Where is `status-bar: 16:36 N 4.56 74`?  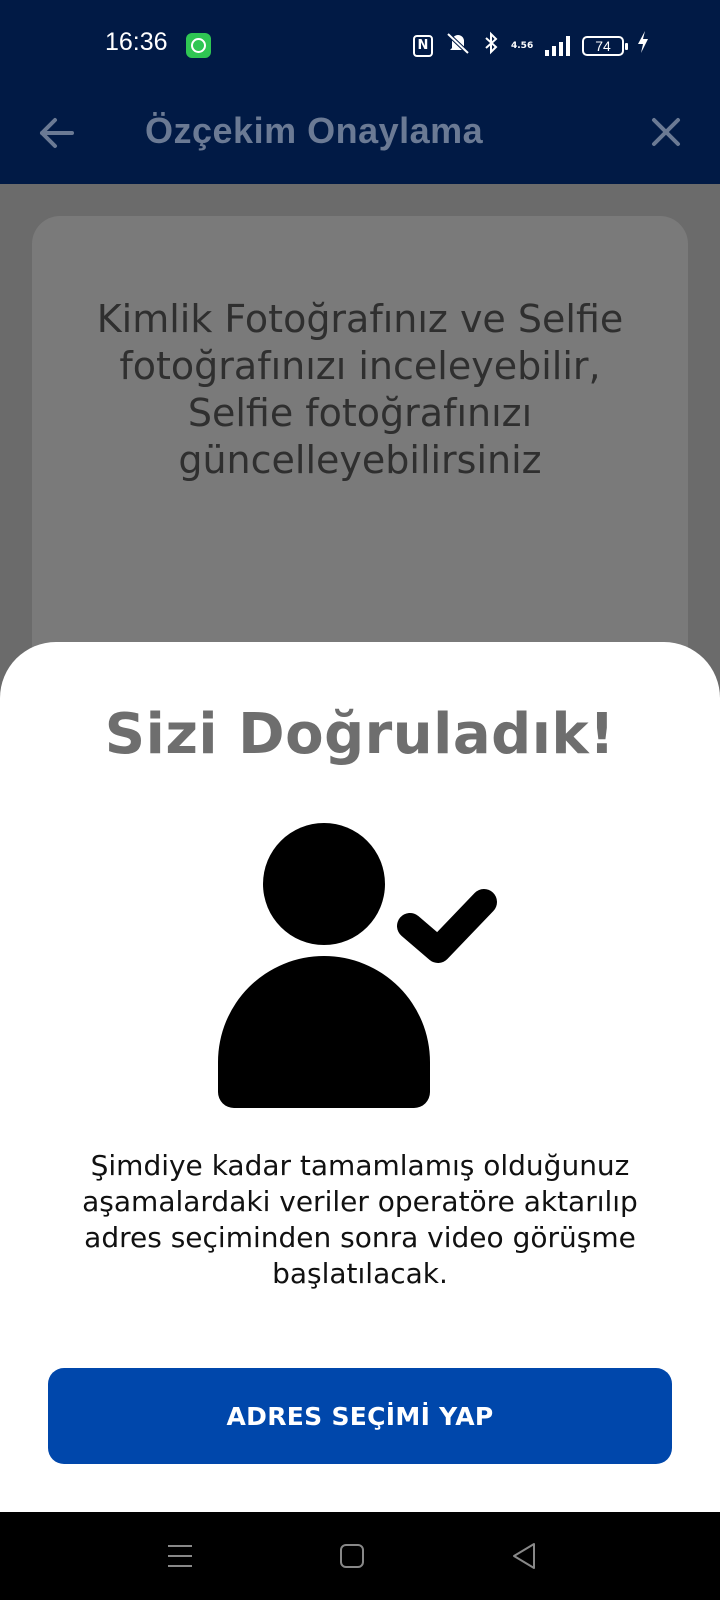
status-bar: 16:36 N 4.56 74 is located at coordinates (360, 45).